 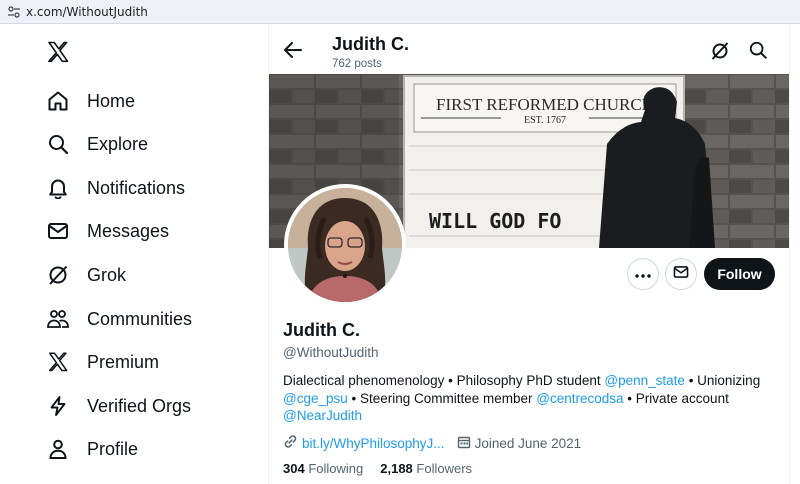 I want to click on sidebar-item-label: Explore, so click(x=118, y=143).